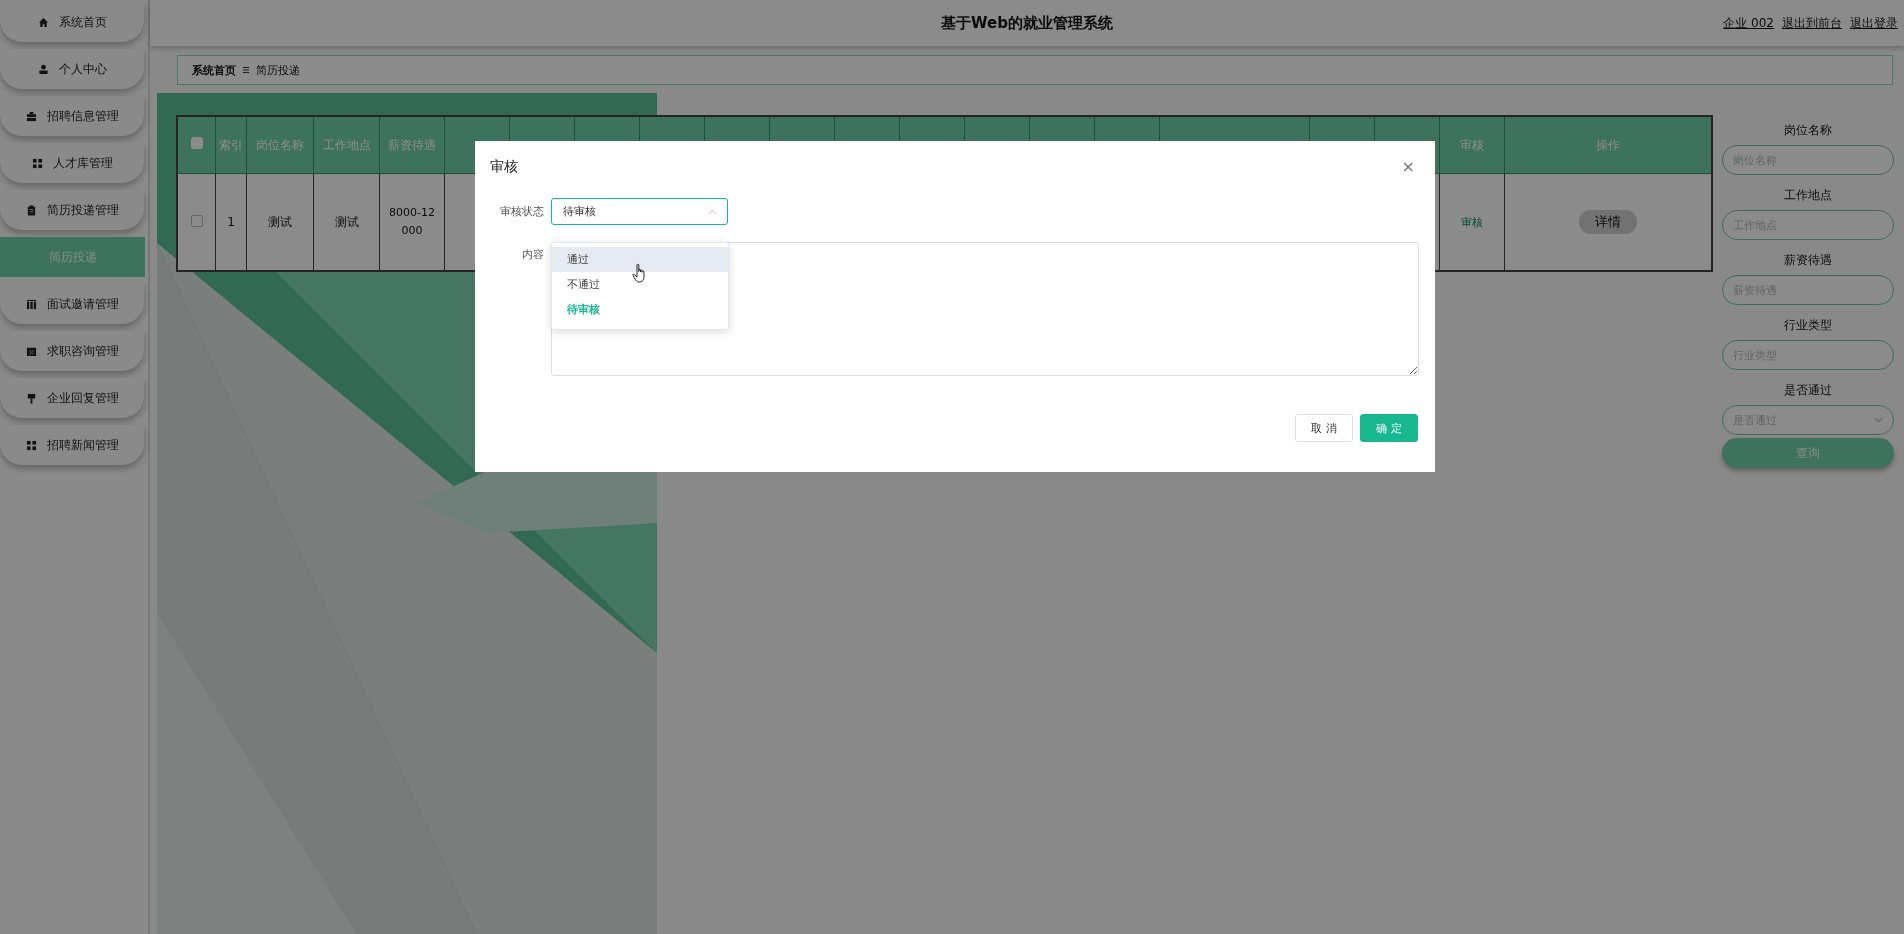 The height and width of the screenshot is (934, 1904). What do you see at coordinates (31, 351) in the screenshot?
I see `box-icon` at bounding box center [31, 351].